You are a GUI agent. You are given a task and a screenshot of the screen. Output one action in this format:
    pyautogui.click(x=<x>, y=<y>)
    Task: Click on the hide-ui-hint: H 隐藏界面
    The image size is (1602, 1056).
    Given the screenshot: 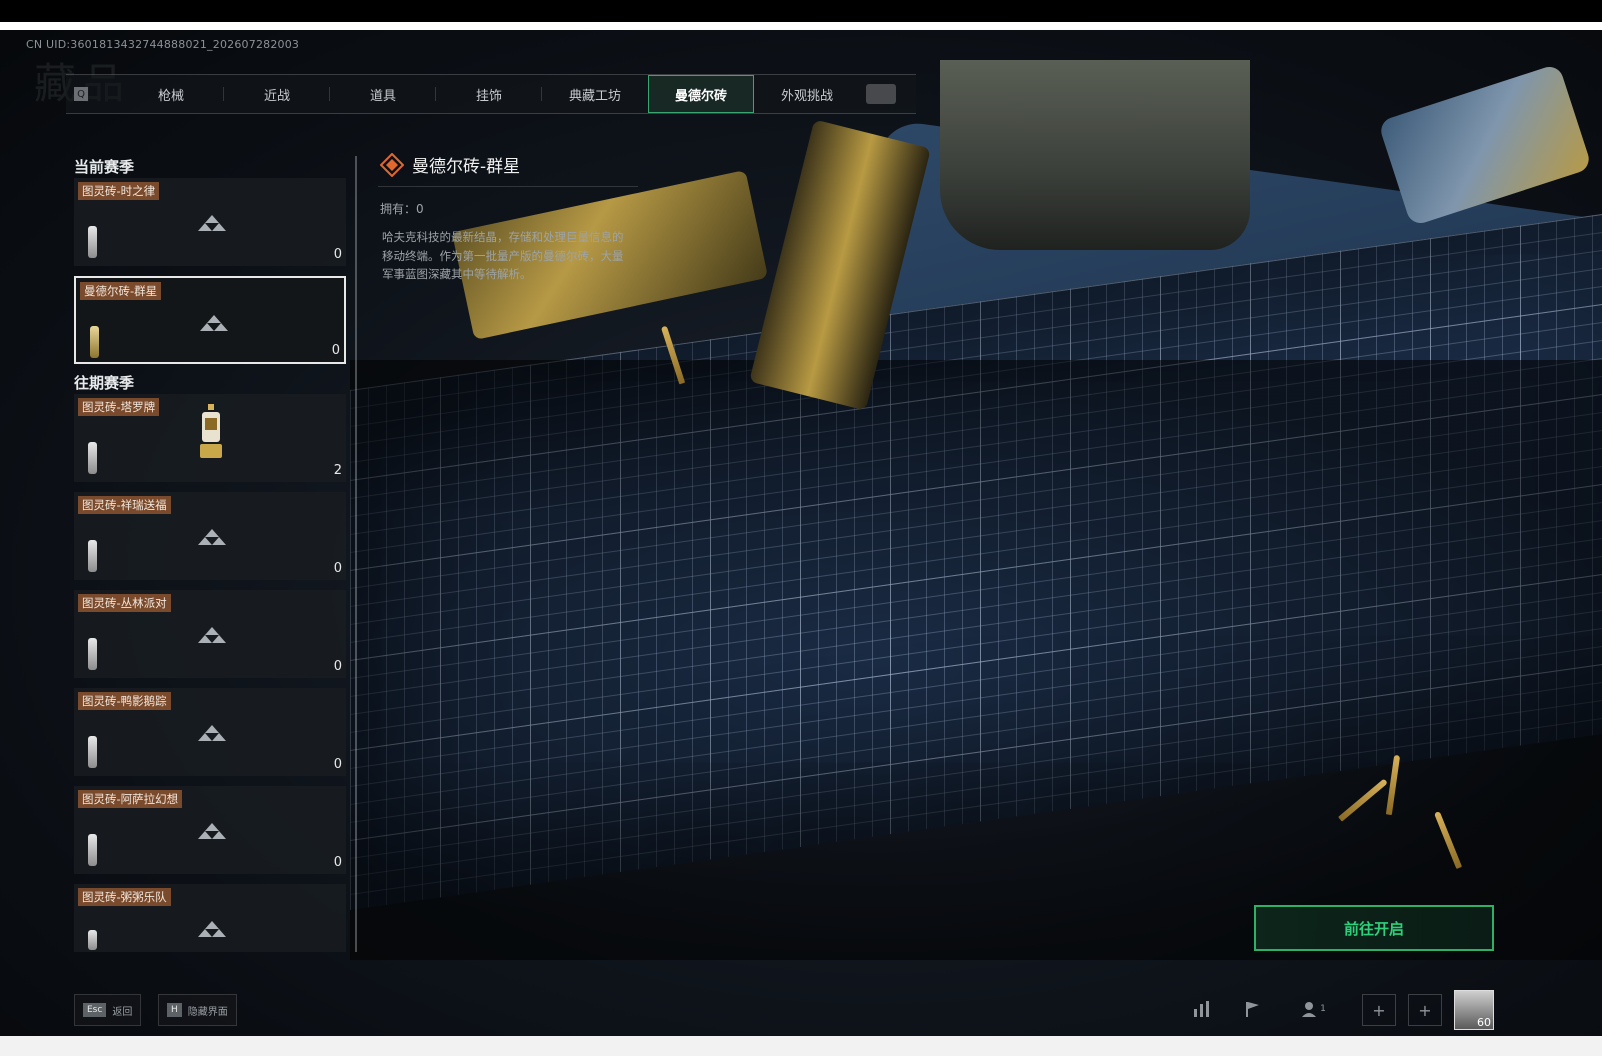 What is the action you would take?
    pyautogui.click(x=197, y=1010)
    